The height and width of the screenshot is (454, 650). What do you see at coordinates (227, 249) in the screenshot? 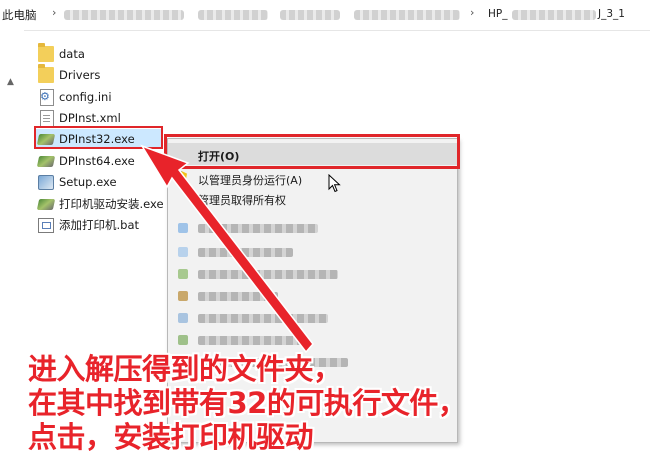
I see `arrow-shape` at bounding box center [227, 249].